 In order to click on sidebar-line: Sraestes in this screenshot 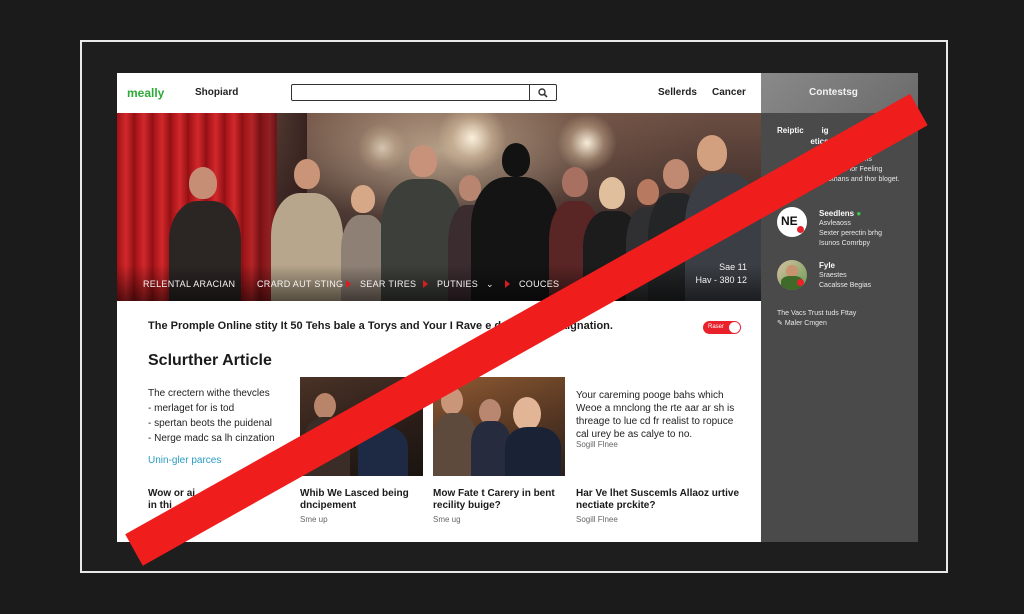, I will do `click(833, 275)`.